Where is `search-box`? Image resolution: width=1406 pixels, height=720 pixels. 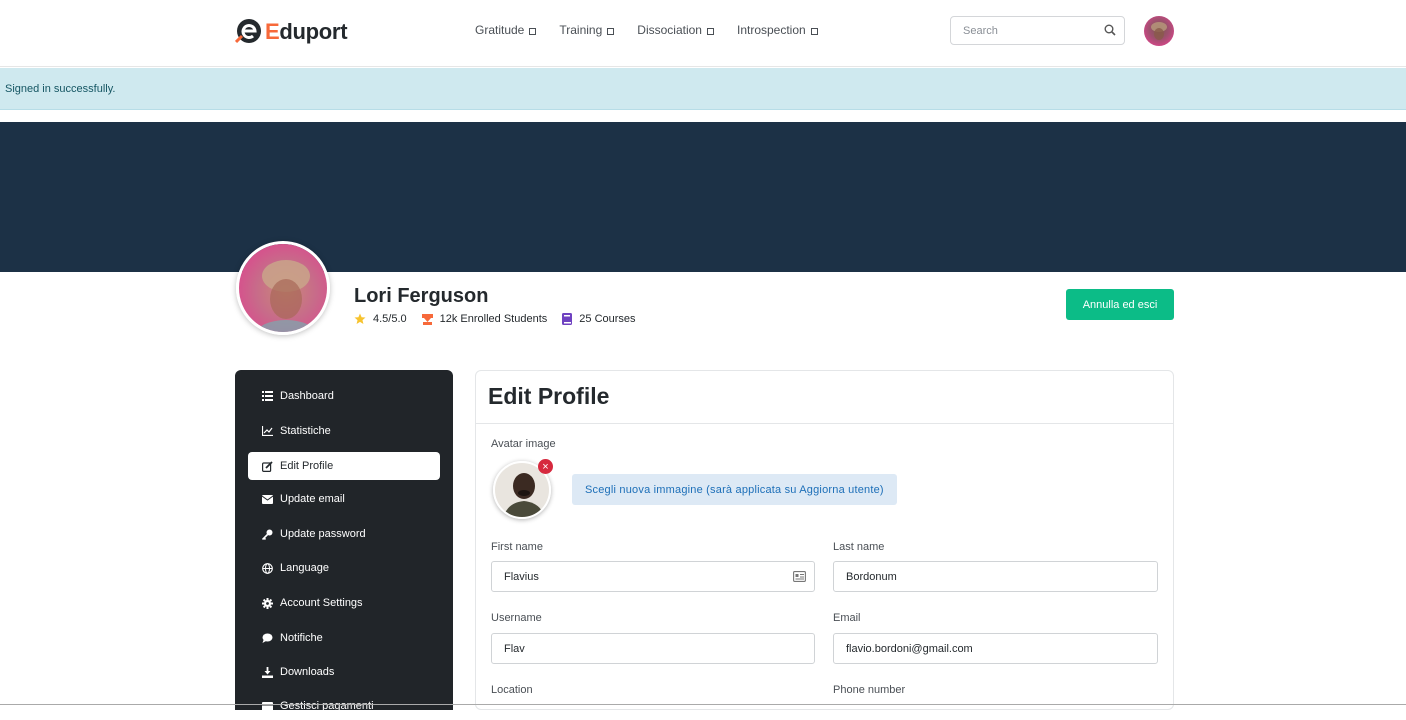
search-box is located at coordinates (1037, 30).